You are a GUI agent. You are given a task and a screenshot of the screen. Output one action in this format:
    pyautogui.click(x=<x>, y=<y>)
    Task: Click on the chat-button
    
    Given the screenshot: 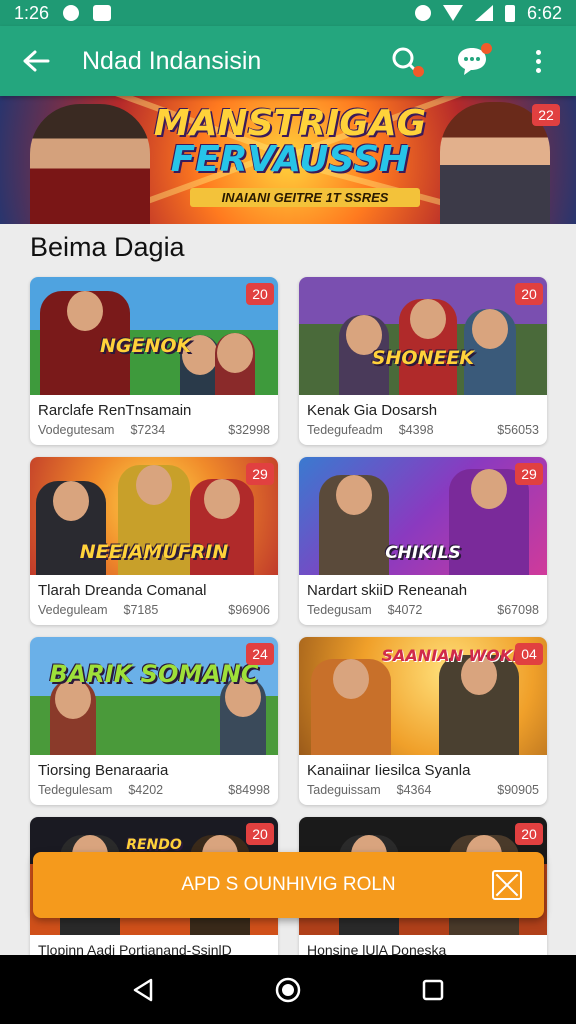 What is the action you would take?
    pyautogui.click(x=472, y=61)
    